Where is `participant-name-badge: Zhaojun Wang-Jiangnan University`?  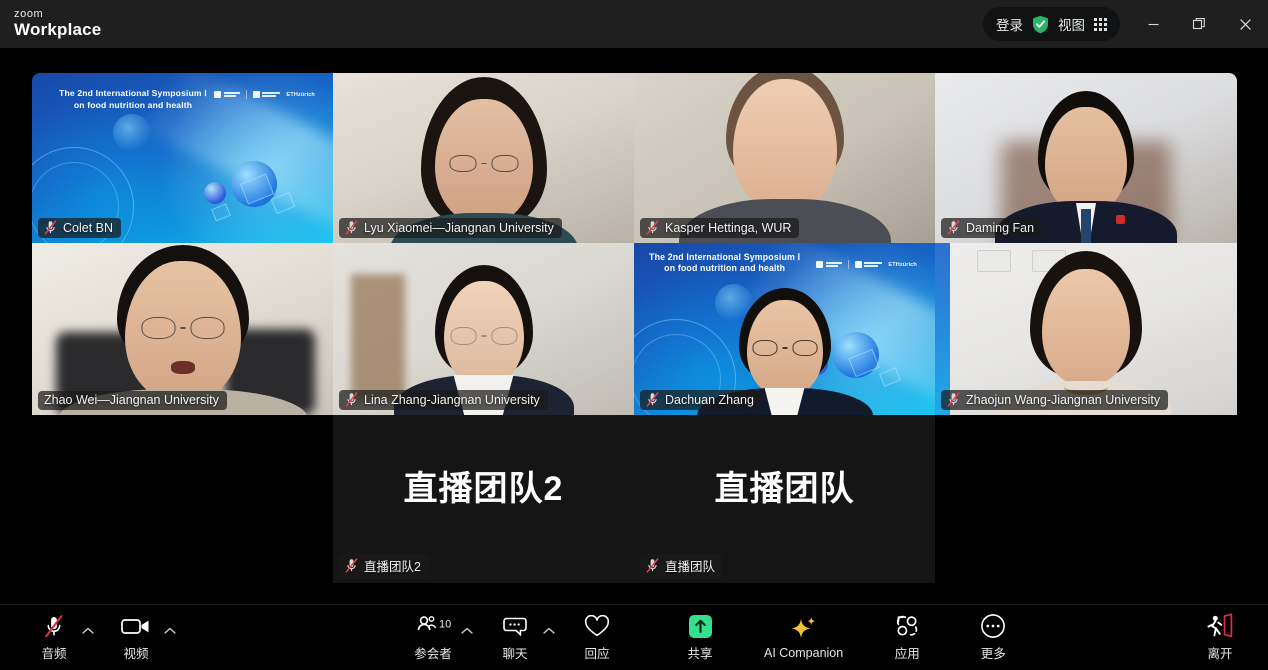 participant-name-badge: Zhaojun Wang-Jiangnan University is located at coordinates (1055, 400).